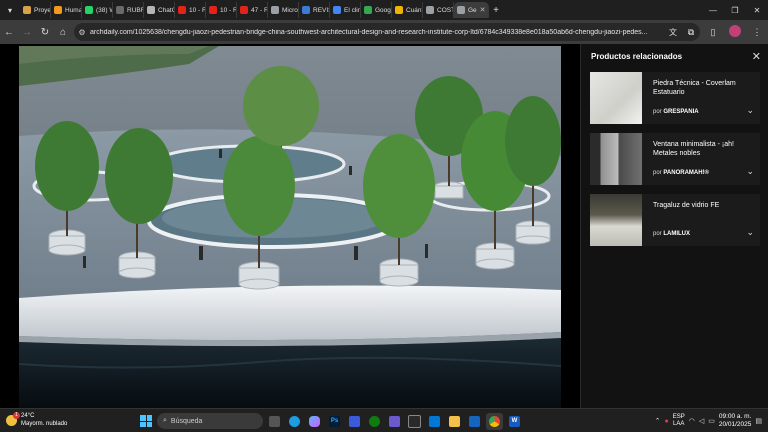 This screenshot has height=432, width=768. I want to click on browser-tab: (38) W, so click(97, 10).